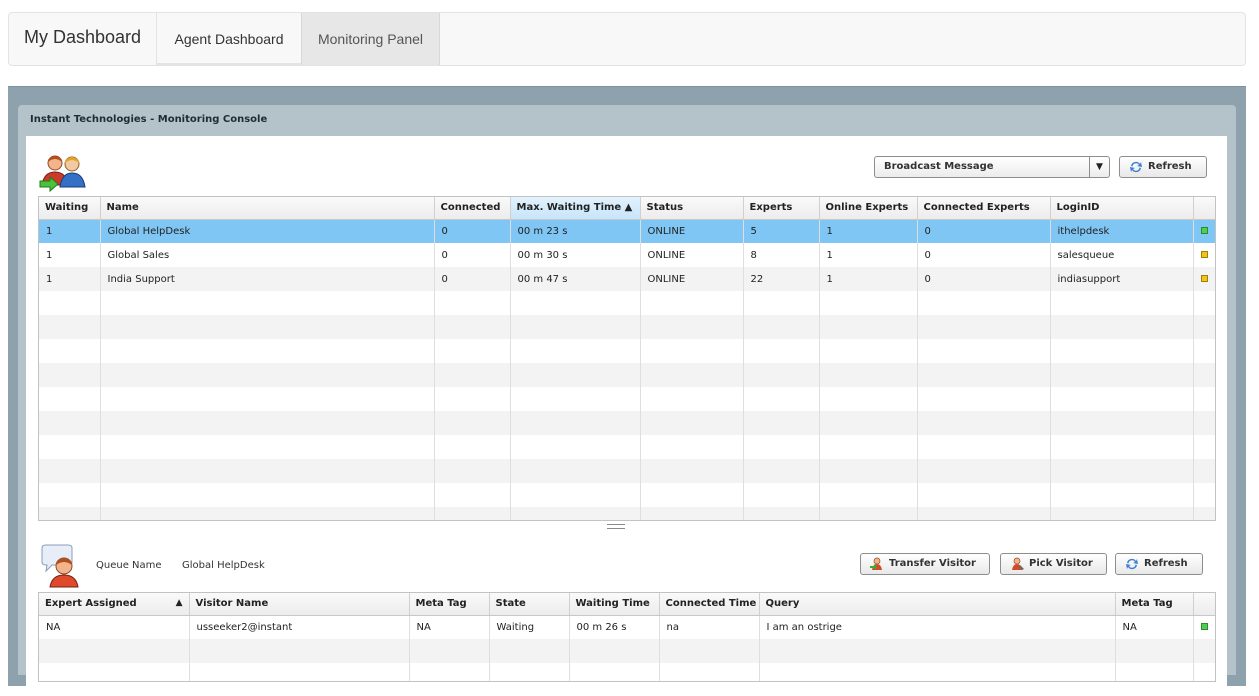  What do you see at coordinates (575, 208) in the screenshot?
I see `col-max-waiting-time: Max. Waiting Time ▲` at bounding box center [575, 208].